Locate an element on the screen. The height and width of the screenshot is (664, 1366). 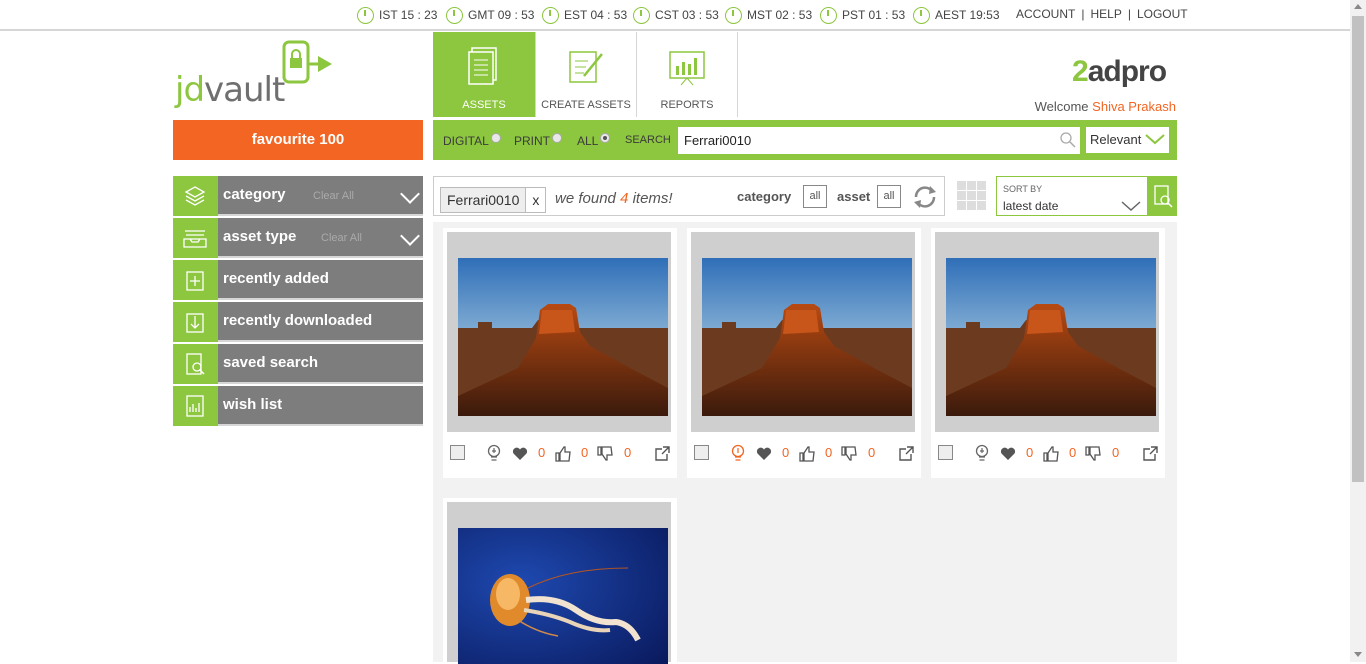
document-search-icon is located at coordinates (1163, 196).